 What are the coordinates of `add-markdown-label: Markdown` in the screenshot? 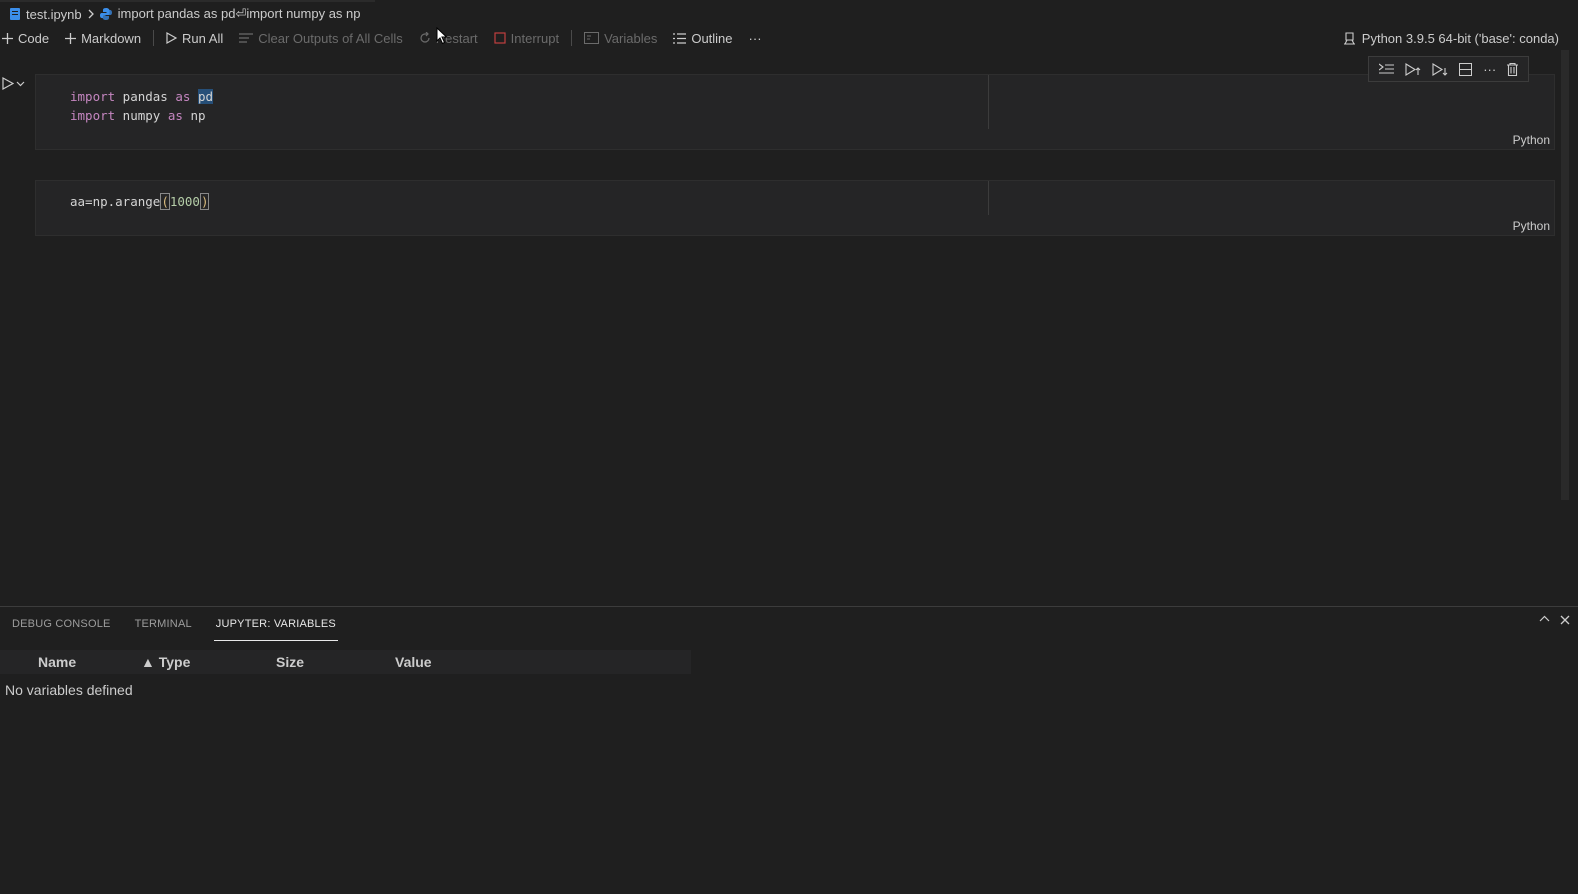 It's located at (111, 38).